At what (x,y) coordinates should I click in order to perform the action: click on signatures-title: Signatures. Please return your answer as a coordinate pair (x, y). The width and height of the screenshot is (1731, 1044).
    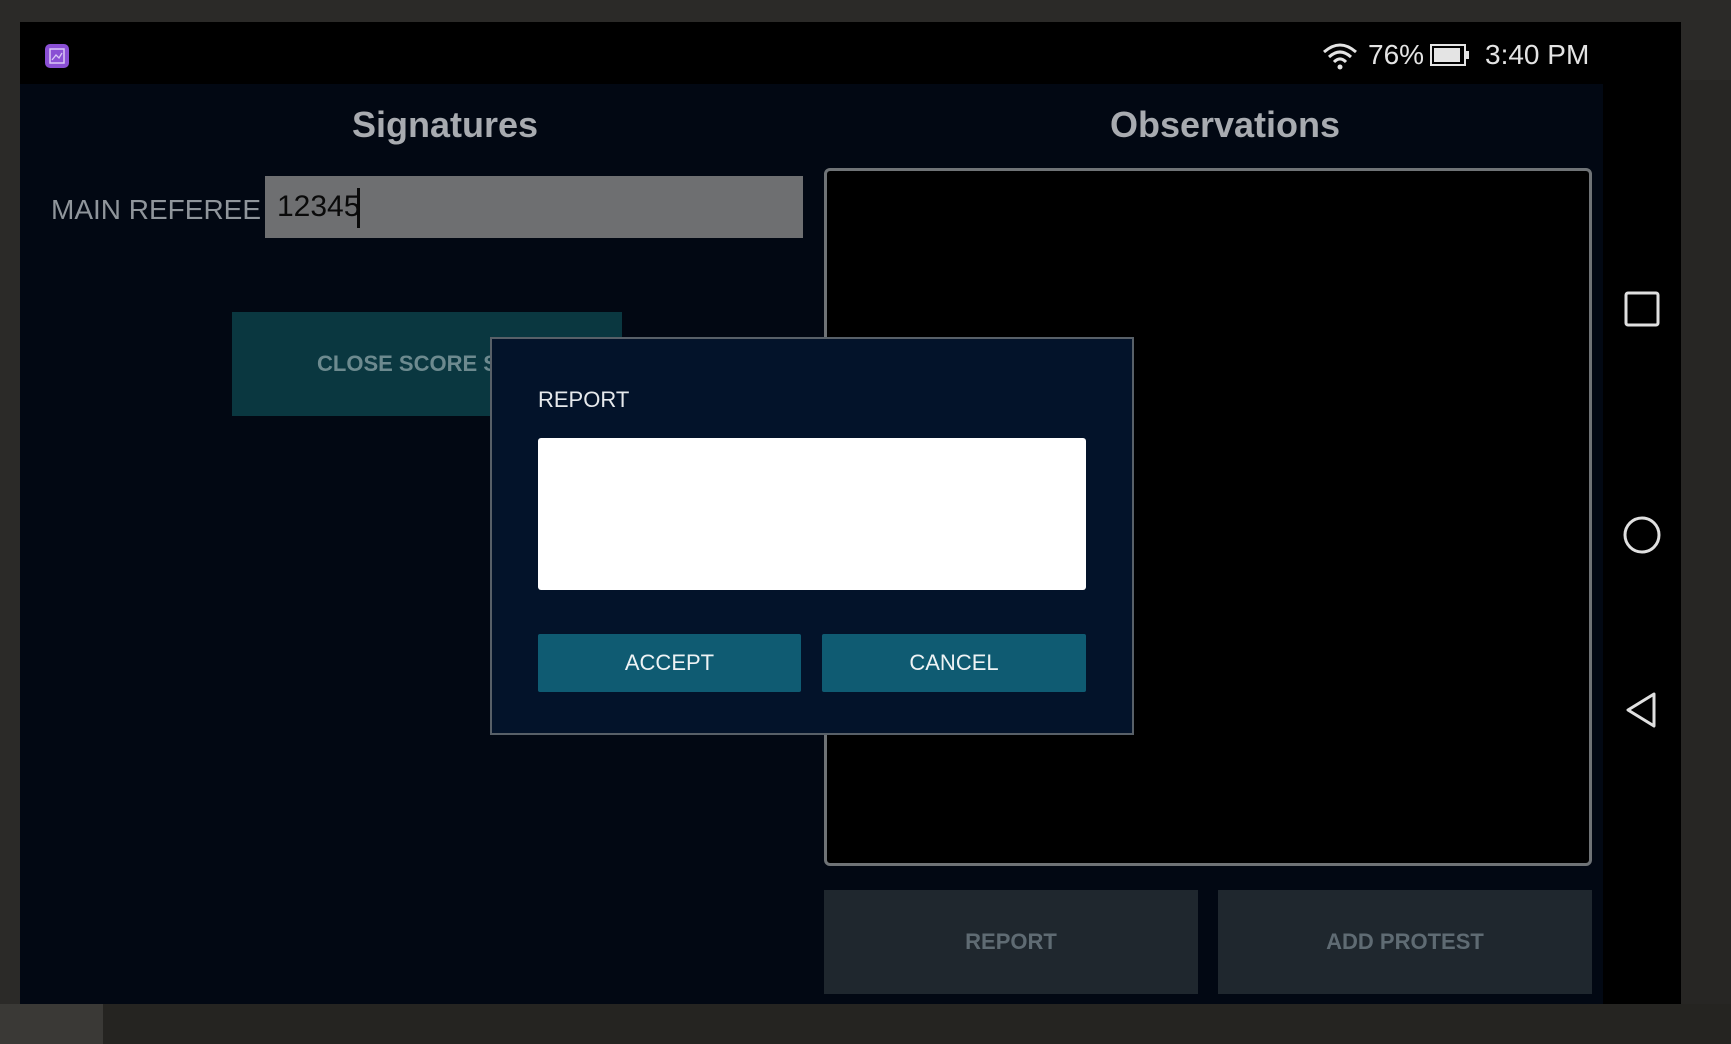
    Looking at the image, I should click on (445, 124).